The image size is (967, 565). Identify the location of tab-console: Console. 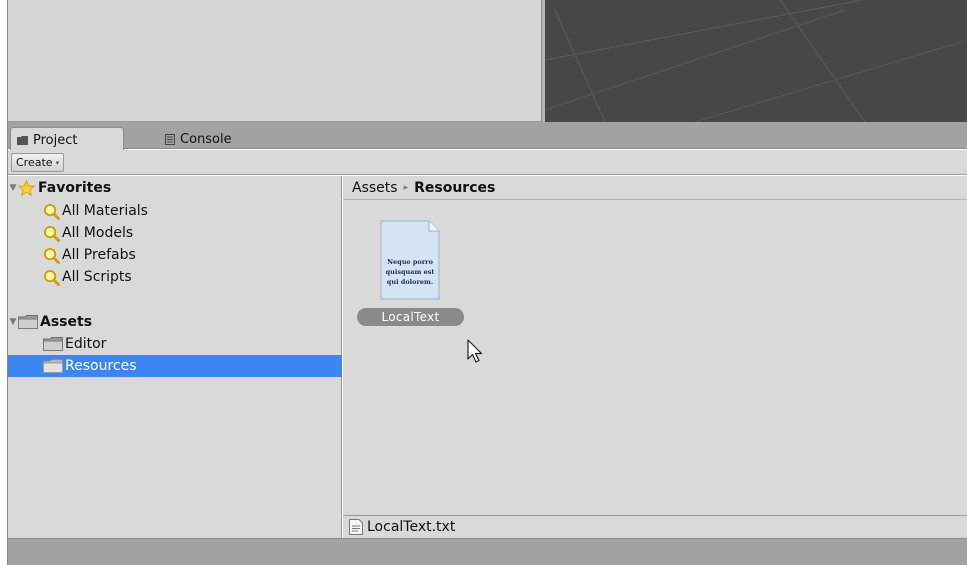
(198, 138).